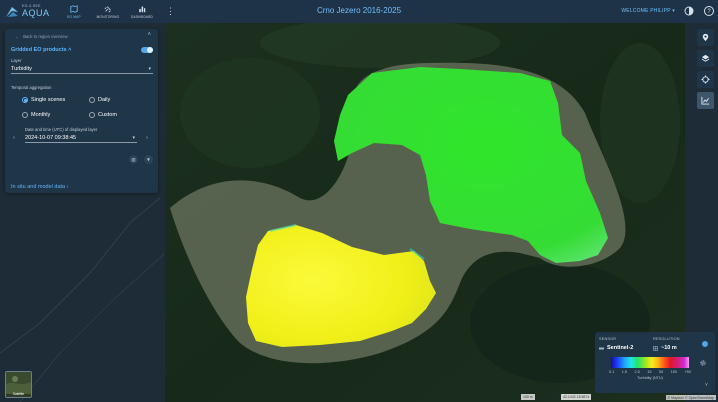 The image size is (718, 402). Describe the element at coordinates (107, 115) in the screenshot. I see `radio-label: Custom` at that location.